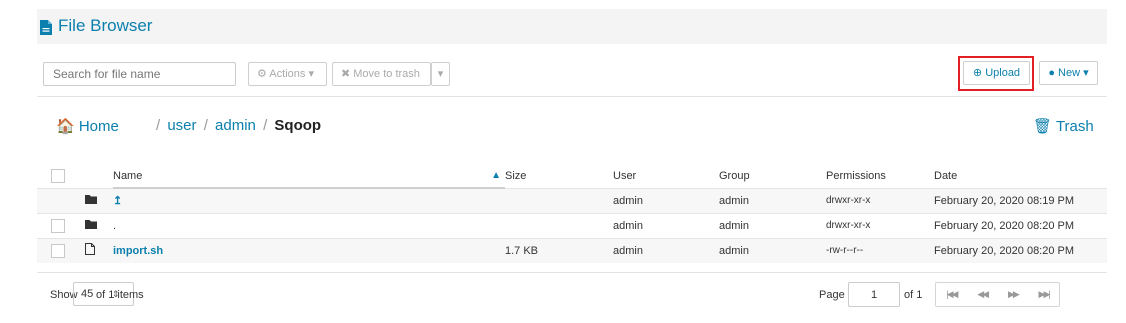 The width and height of the screenshot is (1126, 323). What do you see at coordinates (381, 74) in the screenshot?
I see `move-to-trash-button: ✖ Move to trash` at bounding box center [381, 74].